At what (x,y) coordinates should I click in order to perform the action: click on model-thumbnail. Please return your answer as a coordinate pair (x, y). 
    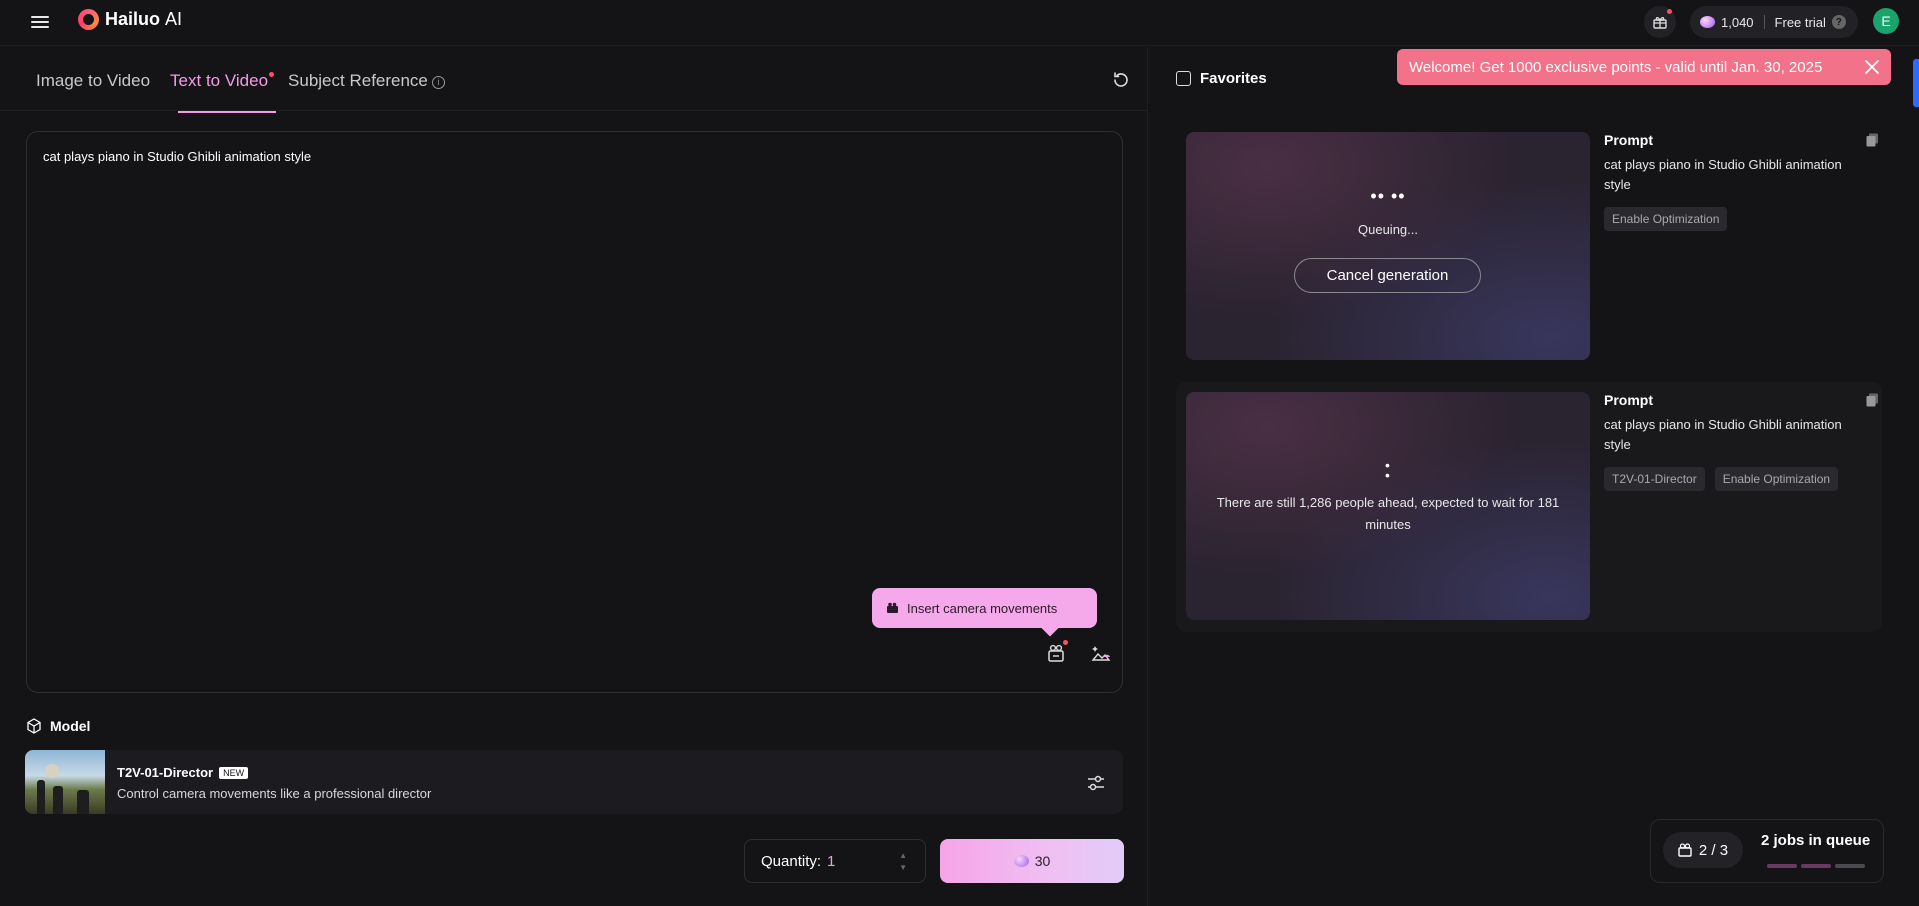
    Looking at the image, I should click on (65, 782).